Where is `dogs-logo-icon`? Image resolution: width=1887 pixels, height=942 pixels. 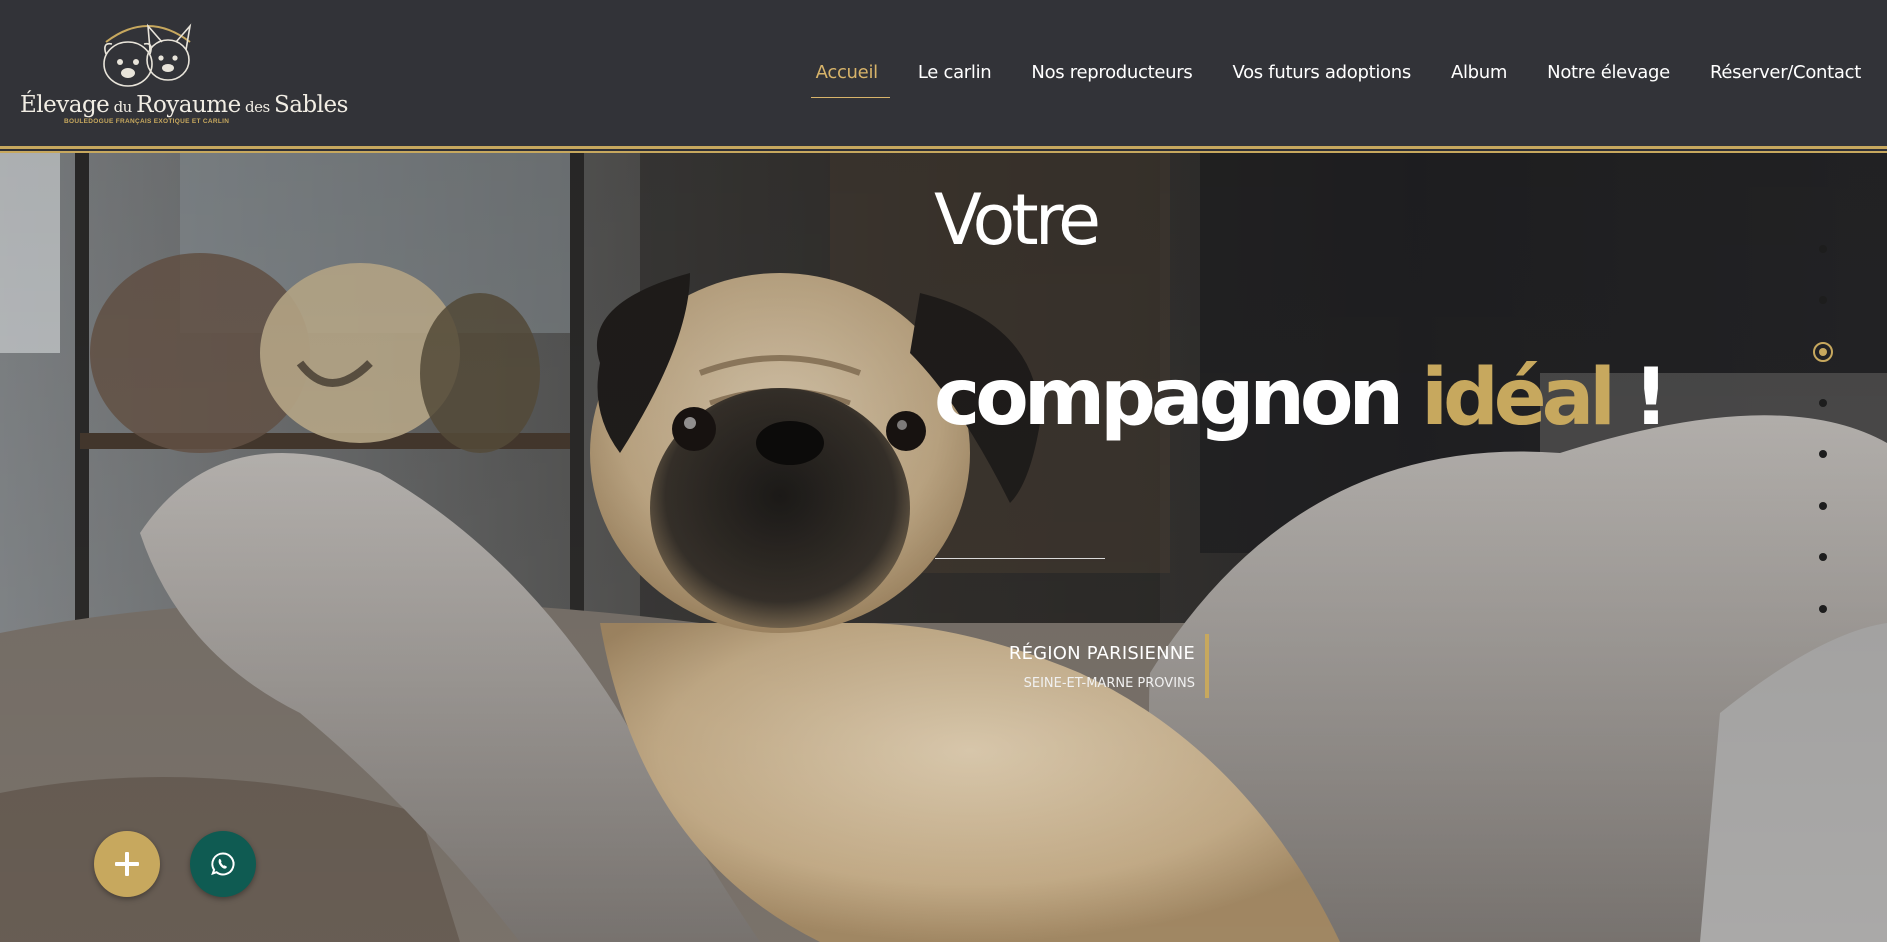
dogs-logo-icon is located at coordinates (147, 55).